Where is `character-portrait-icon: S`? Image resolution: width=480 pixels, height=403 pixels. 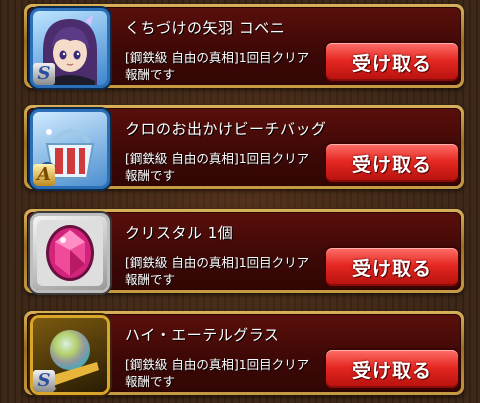
character-portrait-icon: S is located at coordinates (70, 48).